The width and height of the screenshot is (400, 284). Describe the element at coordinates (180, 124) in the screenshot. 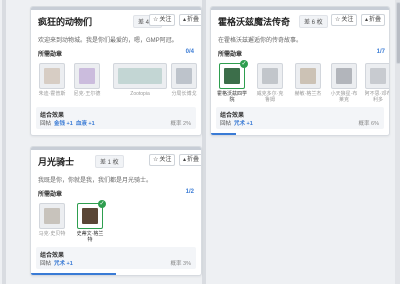

I see `bonus-probability: 概率 2%` at that location.